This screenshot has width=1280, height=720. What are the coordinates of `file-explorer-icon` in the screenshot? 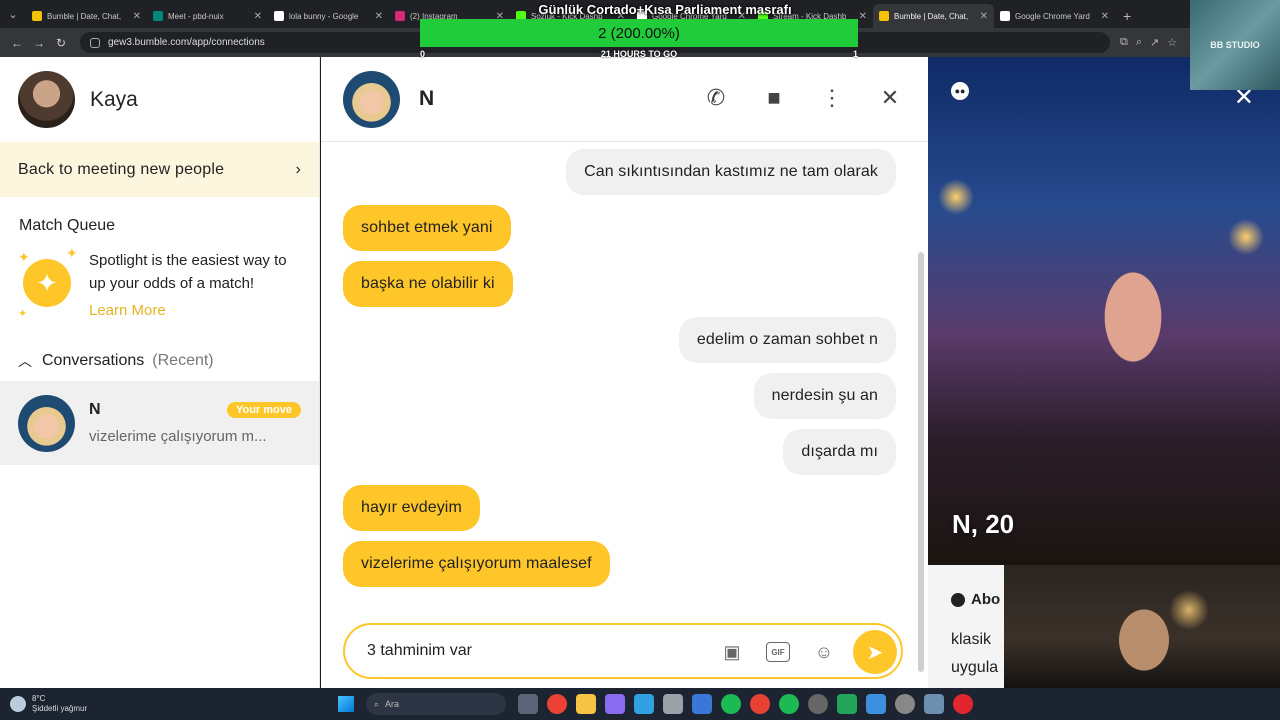 It's located at (586, 704).